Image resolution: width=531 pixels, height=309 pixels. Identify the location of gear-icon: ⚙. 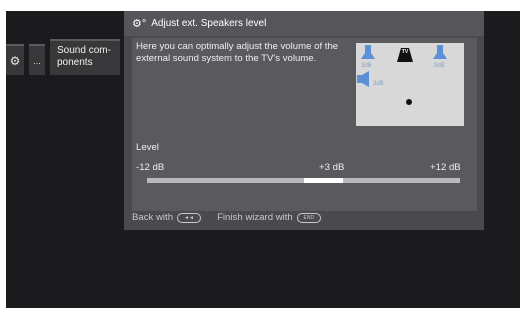
(15, 60).